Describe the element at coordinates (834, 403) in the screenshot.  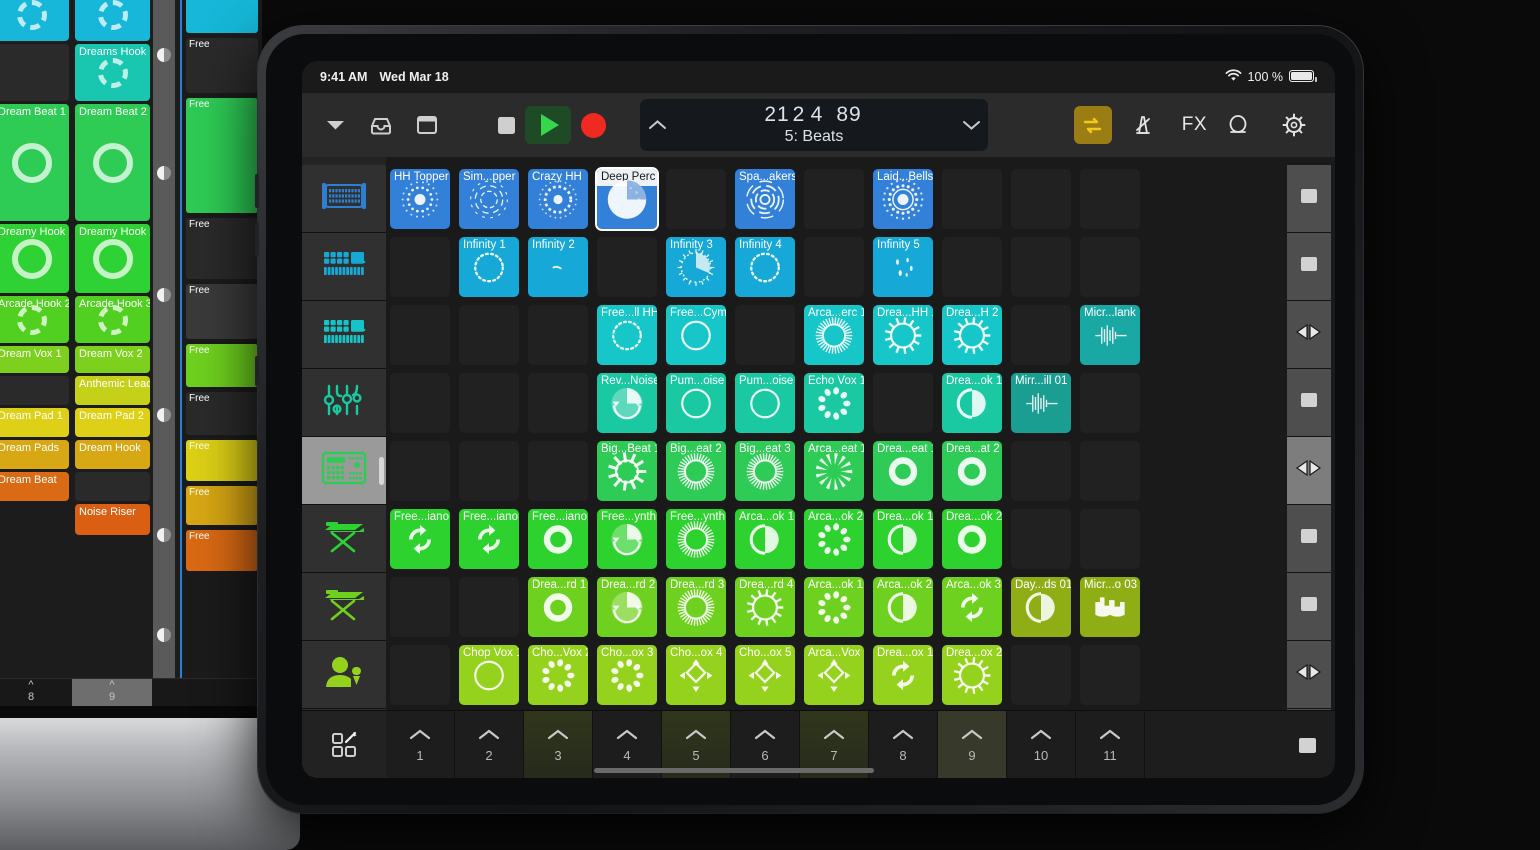
I see `loop-cell: Echo Vox 1` at that location.